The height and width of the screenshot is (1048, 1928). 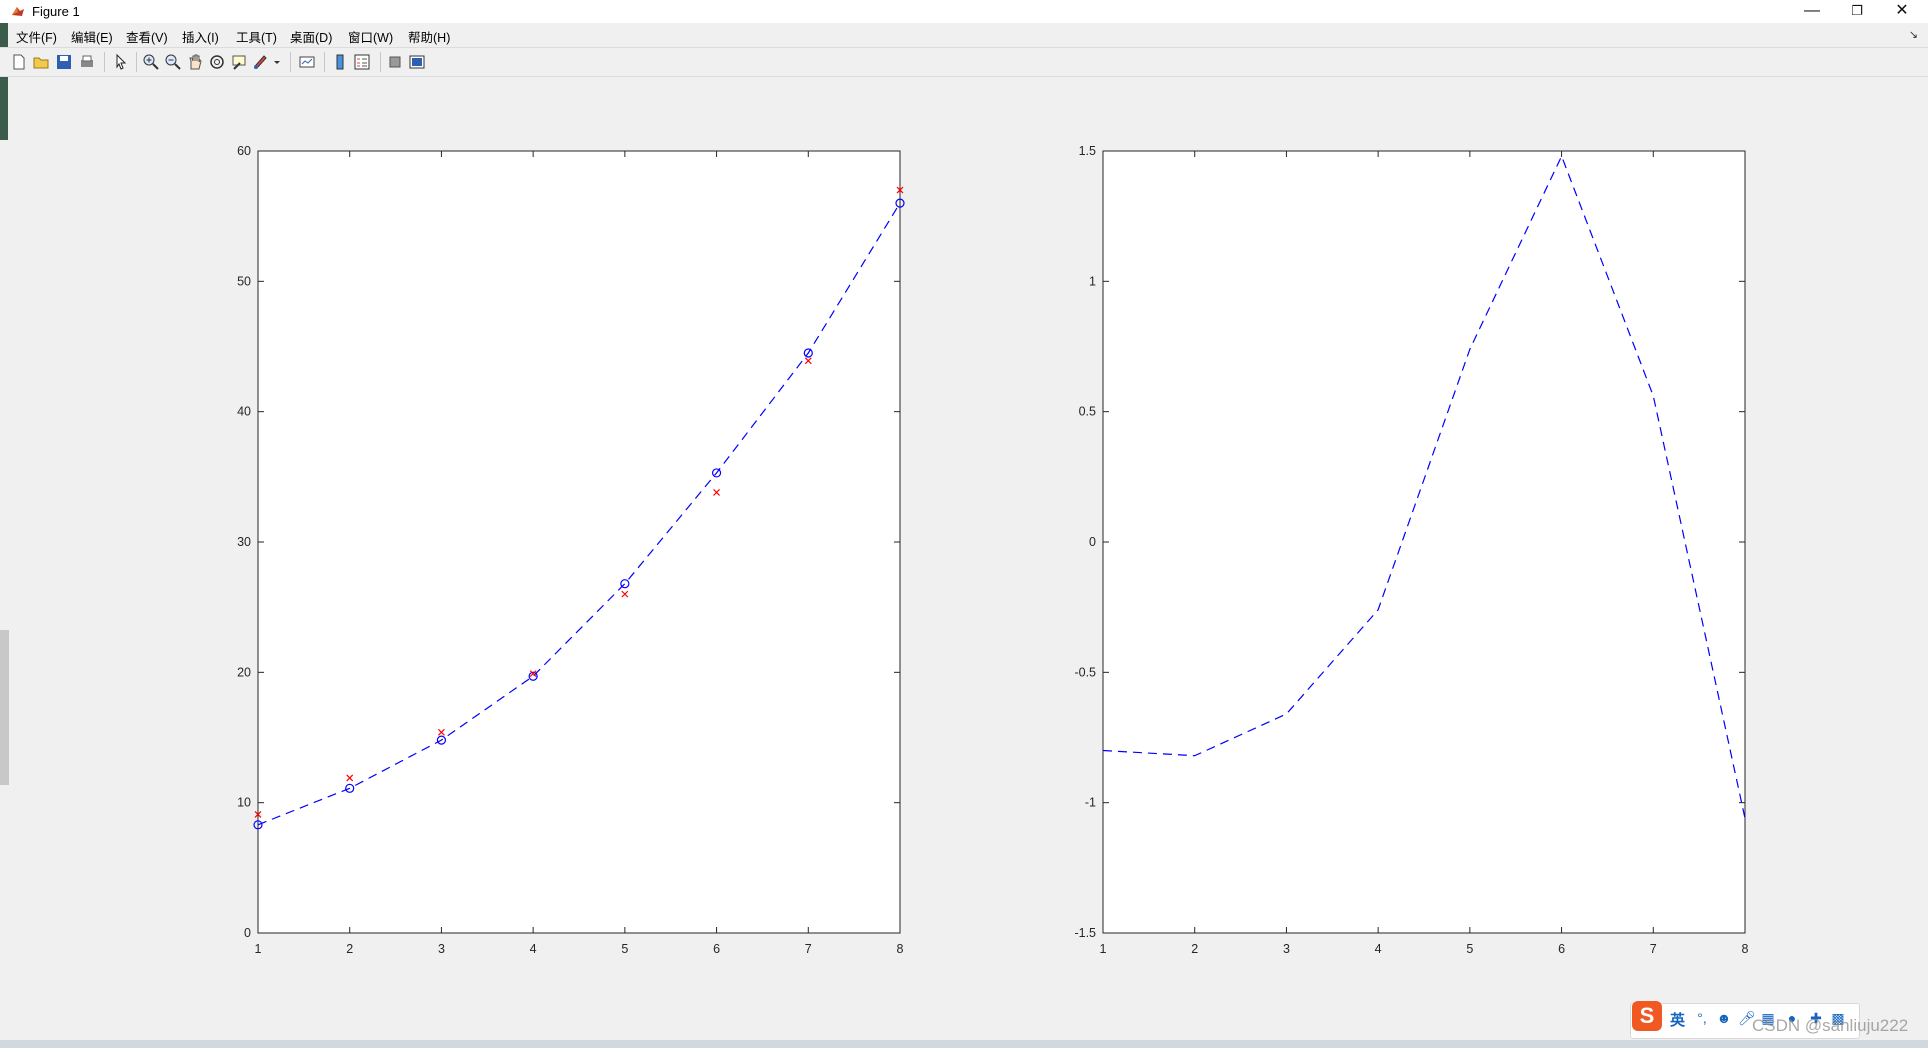 What do you see at coordinates (1745, 949) in the screenshot?
I see `right-x-tick-label: 8` at bounding box center [1745, 949].